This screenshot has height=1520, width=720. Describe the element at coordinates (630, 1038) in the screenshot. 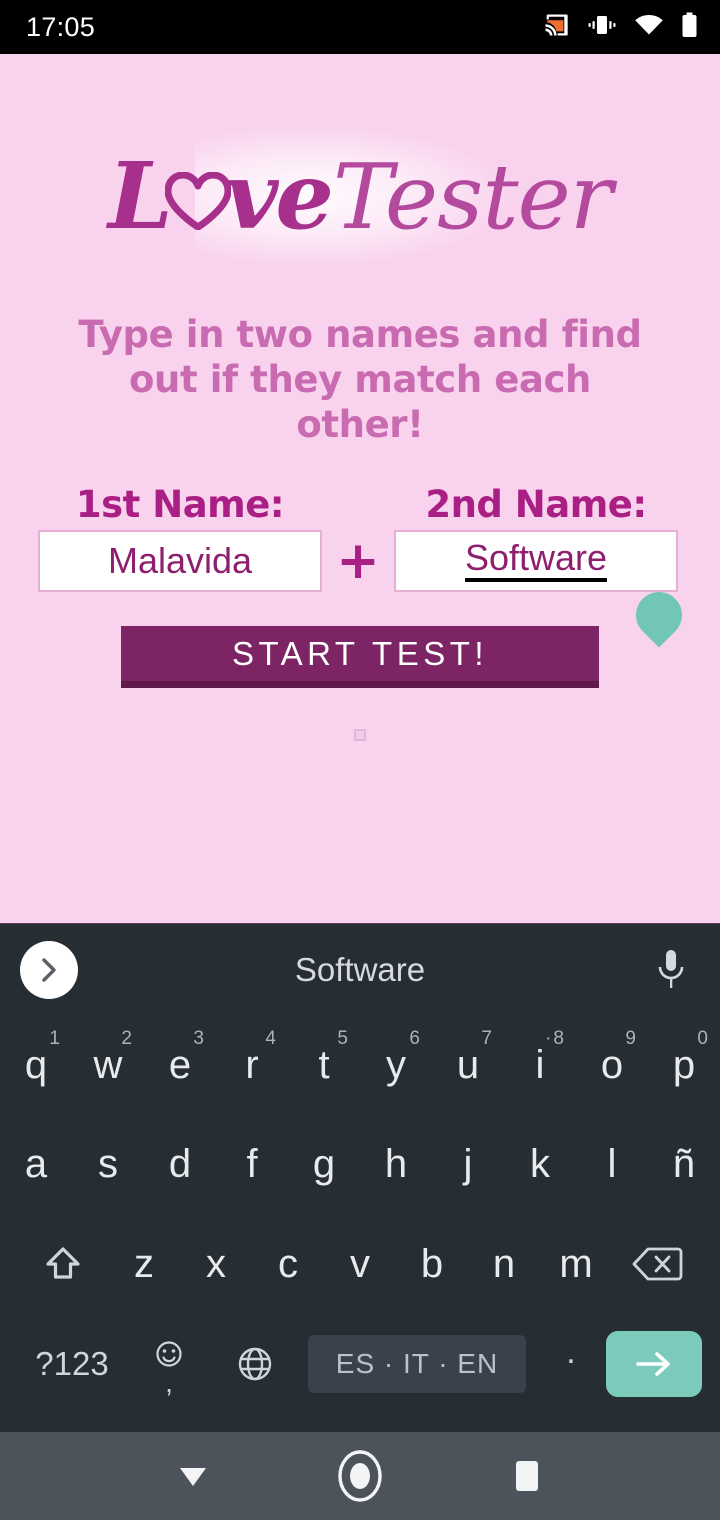

I see `key-hint: 9` at that location.